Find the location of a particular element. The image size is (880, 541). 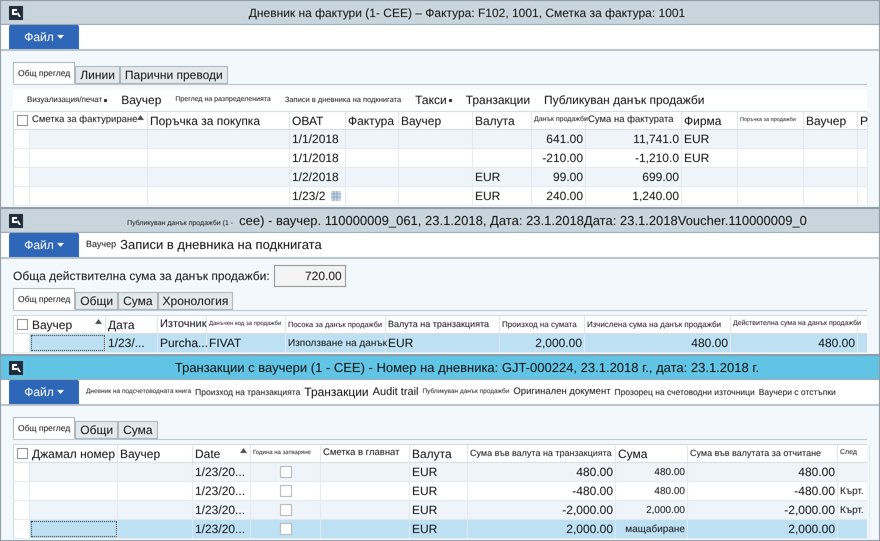

menu-item: Audit trail is located at coordinates (396, 392).